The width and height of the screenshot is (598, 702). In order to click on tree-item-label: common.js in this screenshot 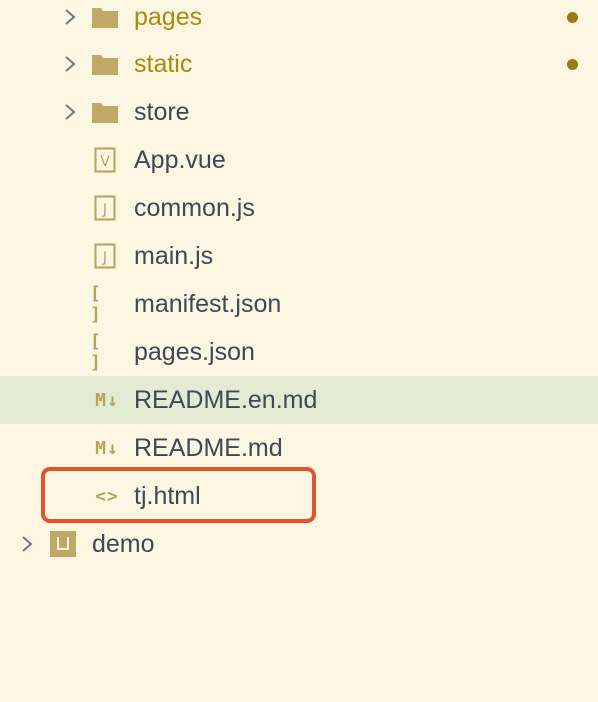, I will do `click(194, 208)`.